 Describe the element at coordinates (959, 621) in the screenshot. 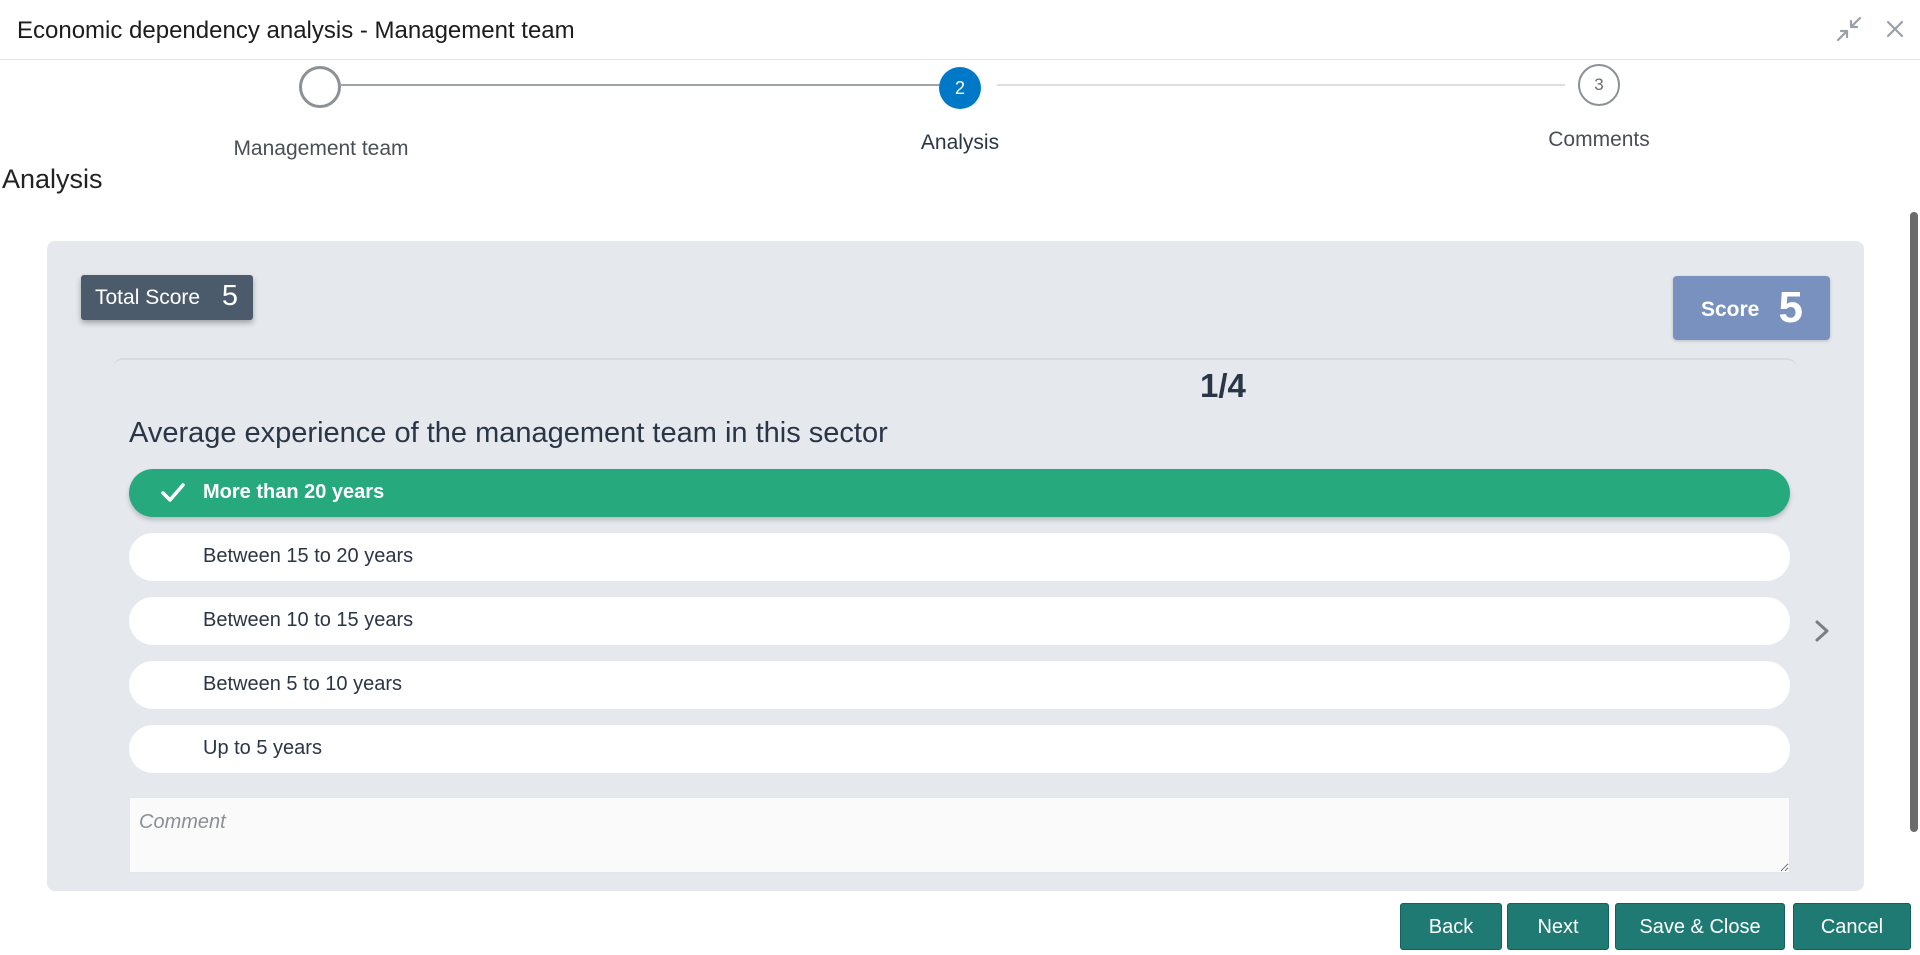

I see `option-10-to-15-years: Between 10 to 15 years` at that location.